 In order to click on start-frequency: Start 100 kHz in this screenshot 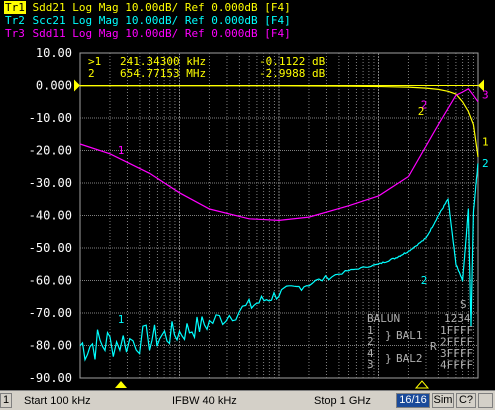, I will do `click(57, 401)`.